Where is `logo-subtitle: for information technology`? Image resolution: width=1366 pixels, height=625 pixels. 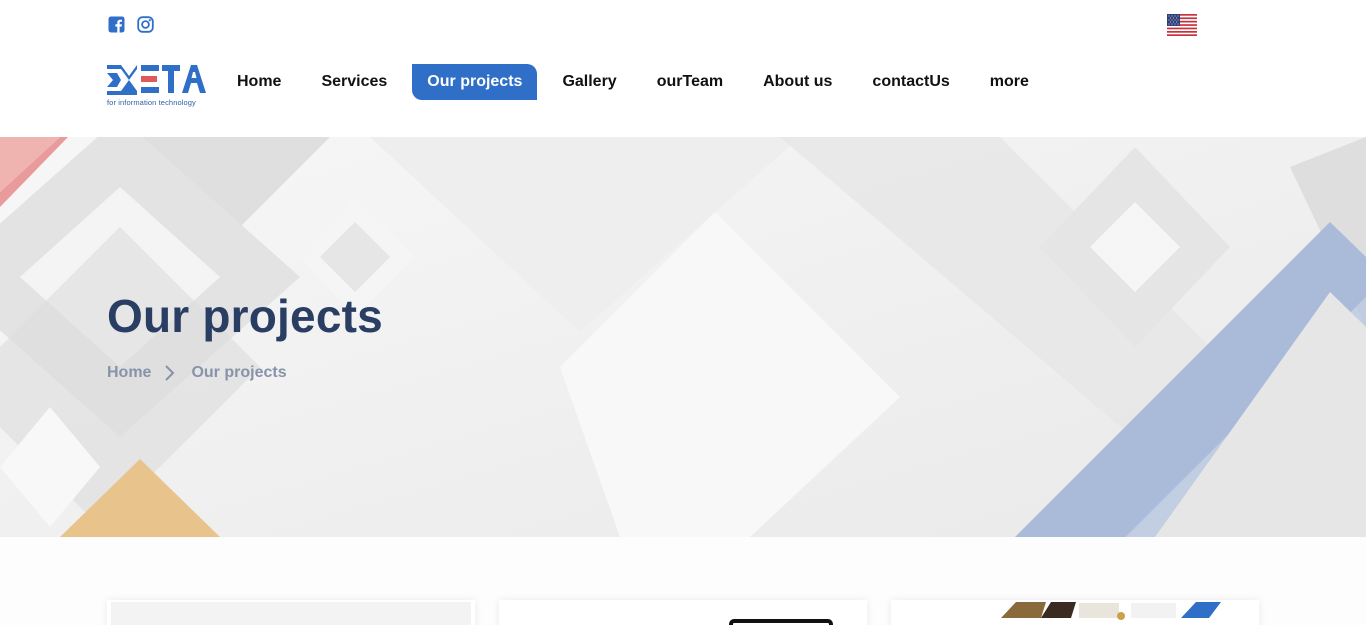
logo-subtitle: for information technology is located at coordinates (151, 102).